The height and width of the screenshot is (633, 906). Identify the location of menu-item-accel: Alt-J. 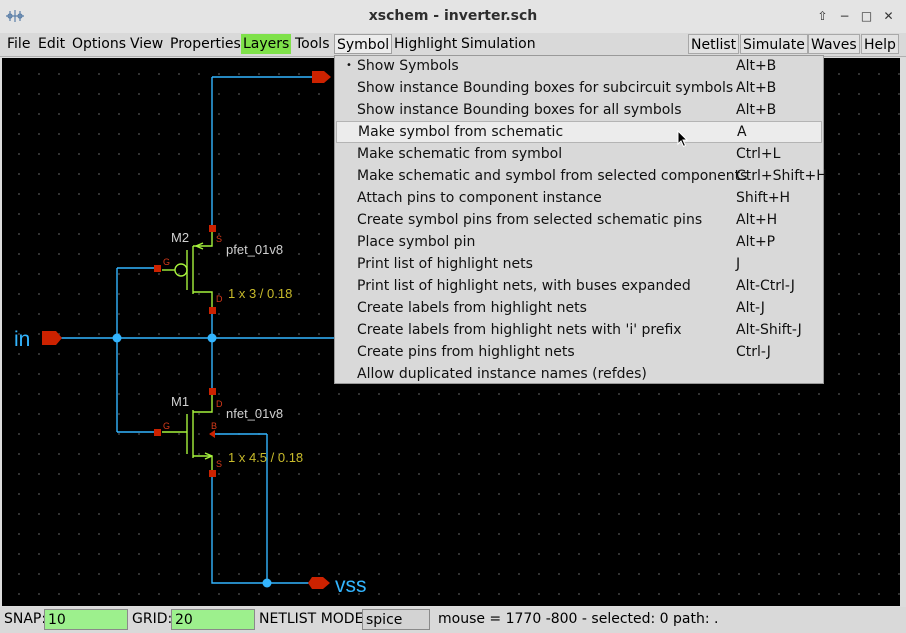
(750, 308).